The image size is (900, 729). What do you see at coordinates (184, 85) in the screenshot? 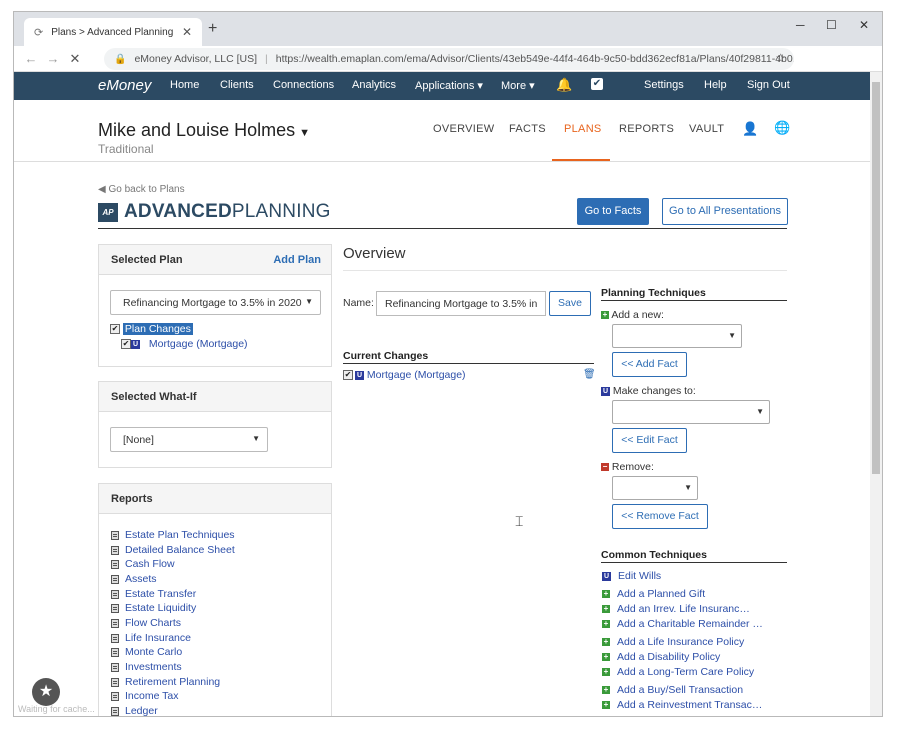
I see `nav-home: Home` at bounding box center [184, 85].